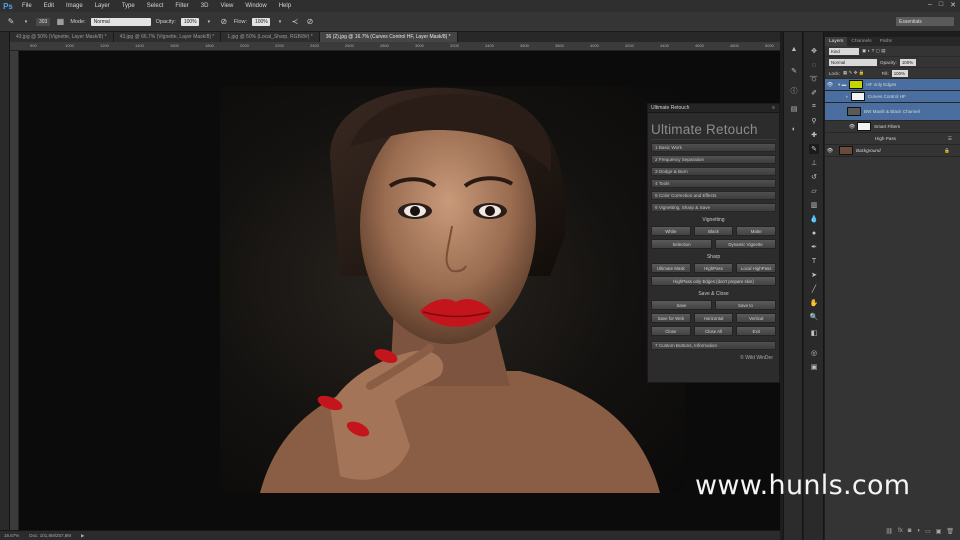 Image resolution: width=960 pixels, height=540 pixels. I want to click on menu-window: Window, so click(255, 6).